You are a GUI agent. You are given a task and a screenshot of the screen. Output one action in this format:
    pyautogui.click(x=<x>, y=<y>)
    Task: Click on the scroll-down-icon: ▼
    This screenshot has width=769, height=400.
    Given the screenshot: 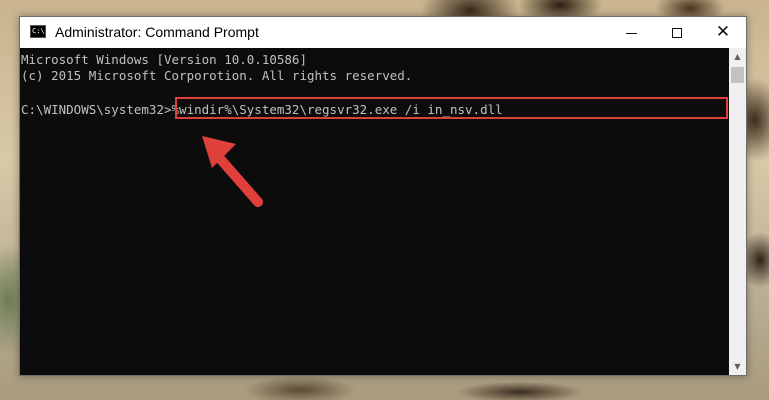 What is the action you would take?
    pyautogui.click(x=737, y=366)
    